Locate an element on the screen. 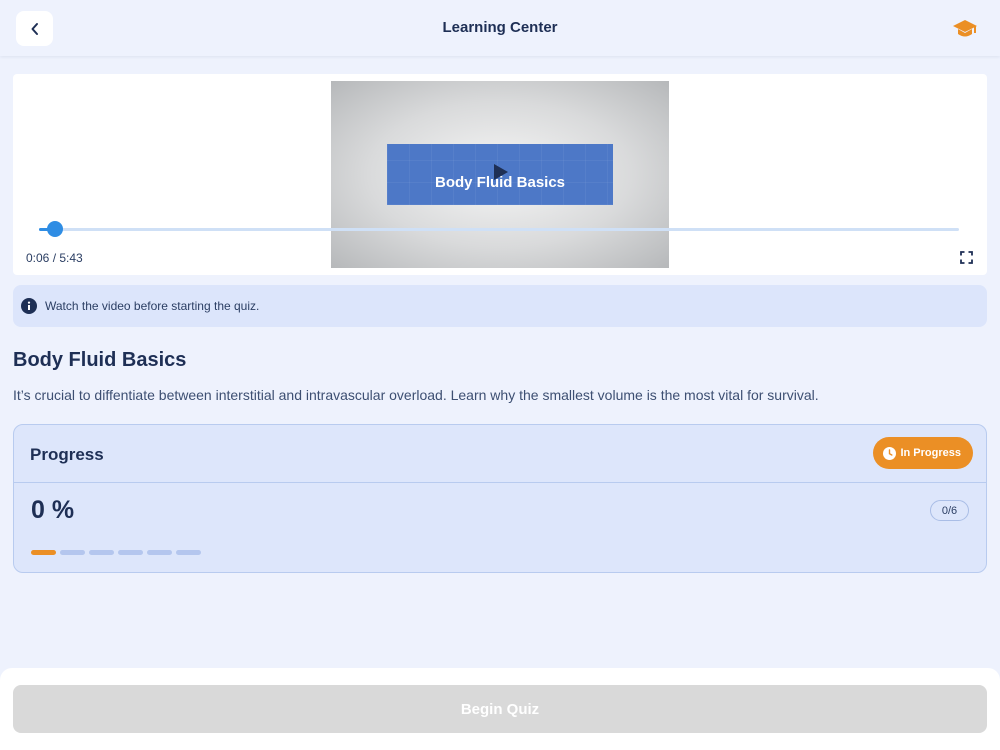  graduation-cap-icon is located at coordinates (965, 29).